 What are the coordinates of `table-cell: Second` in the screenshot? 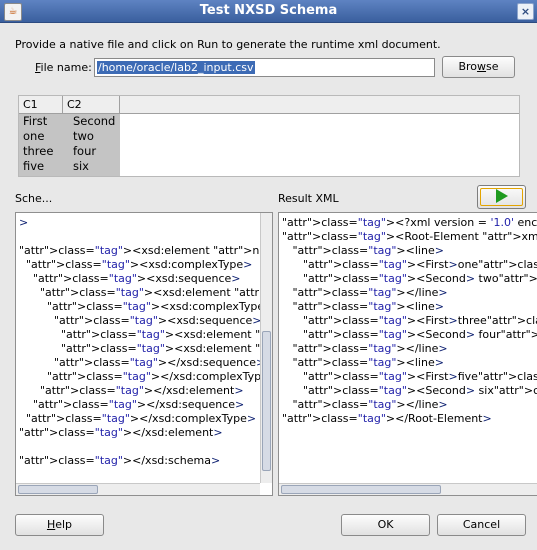 It's located at (94, 121).